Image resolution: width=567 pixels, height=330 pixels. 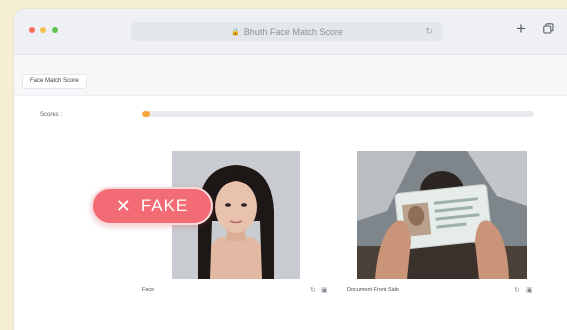 What do you see at coordinates (290, 75) in the screenshot?
I see `tab-strip: Face Match Score` at bounding box center [290, 75].